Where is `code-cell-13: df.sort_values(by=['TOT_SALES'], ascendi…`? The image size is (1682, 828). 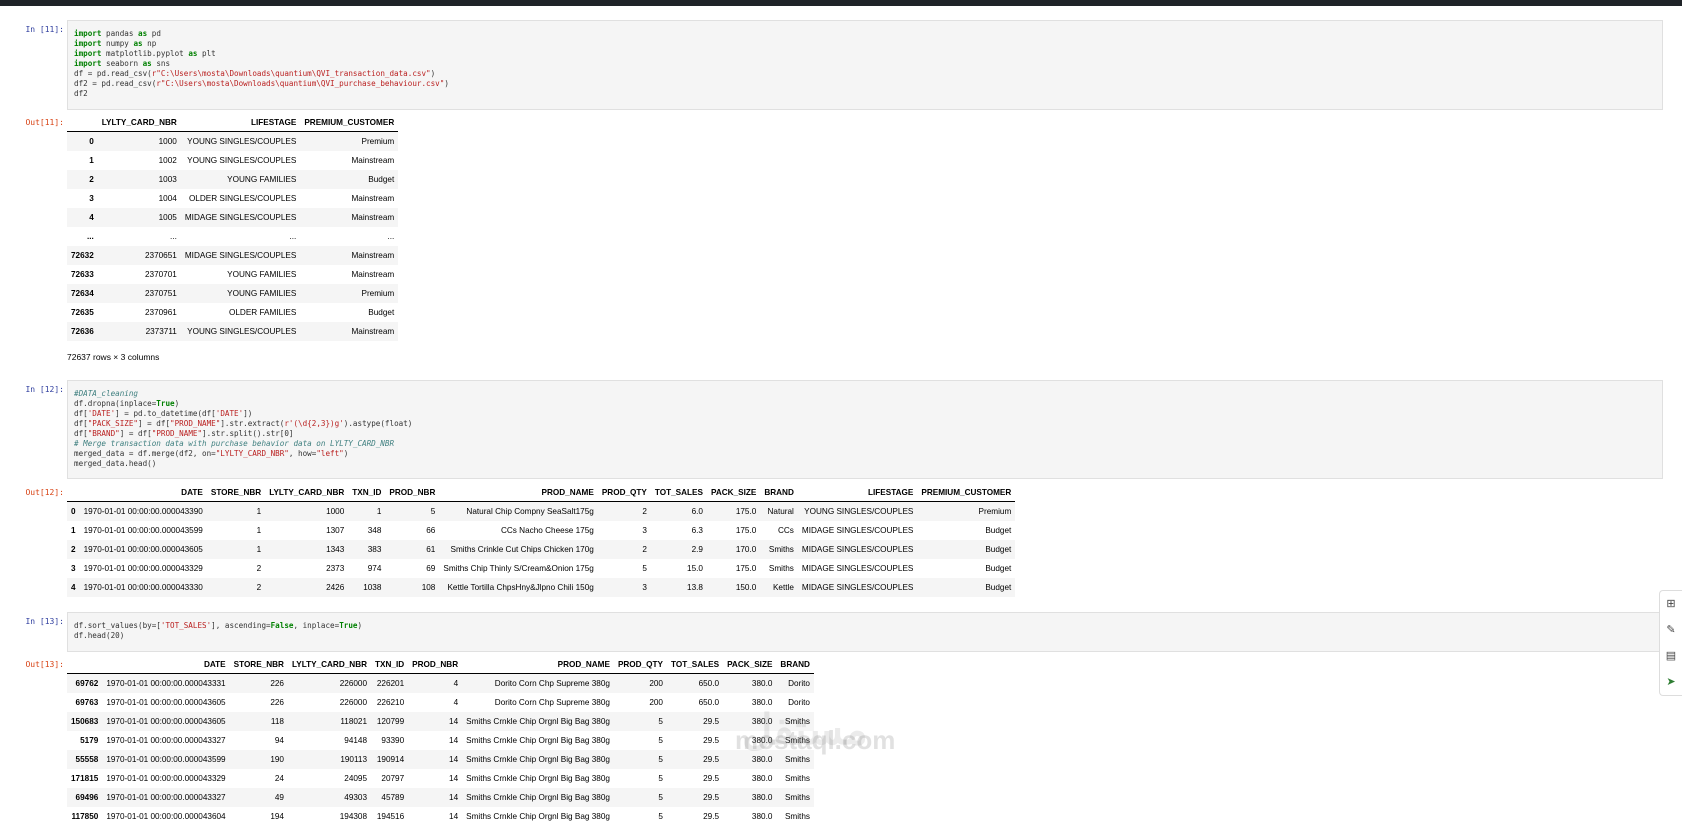
code-cell-13: df.sort_values(by=['TOT_SALES'], ascendi… is located at coordinates (865, 632).